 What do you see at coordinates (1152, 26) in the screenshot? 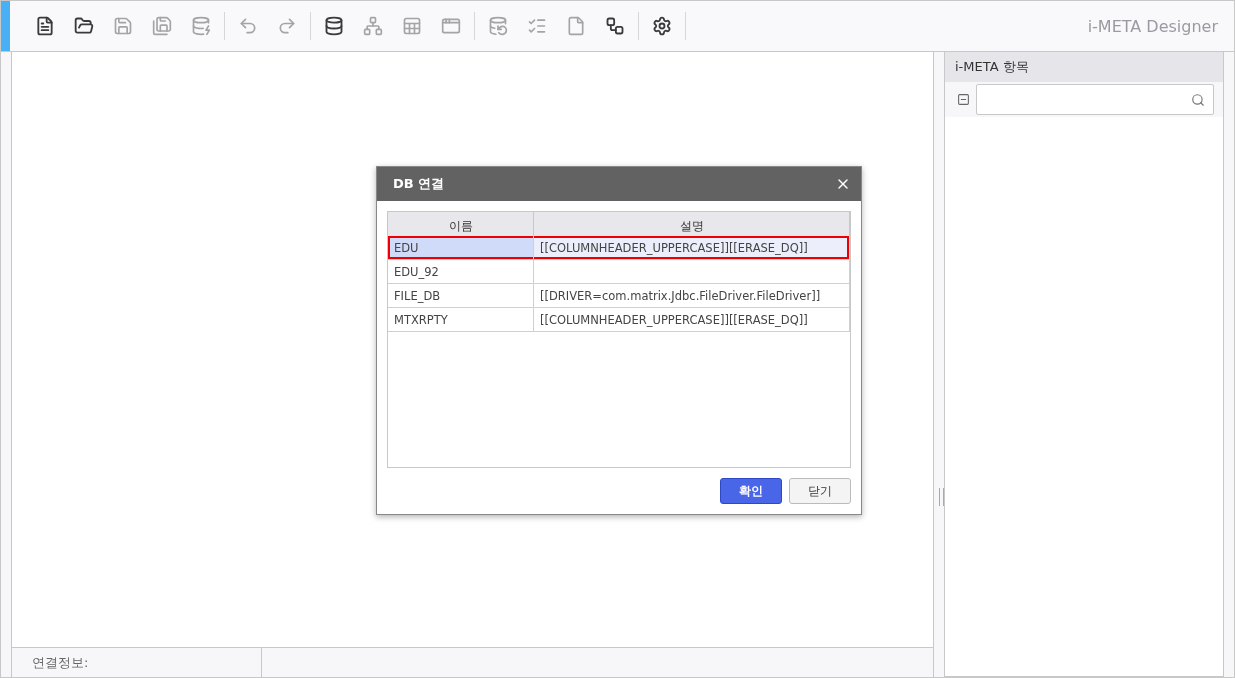
I see `app-title: i-META Designer` at bounding box center [1152, 26].